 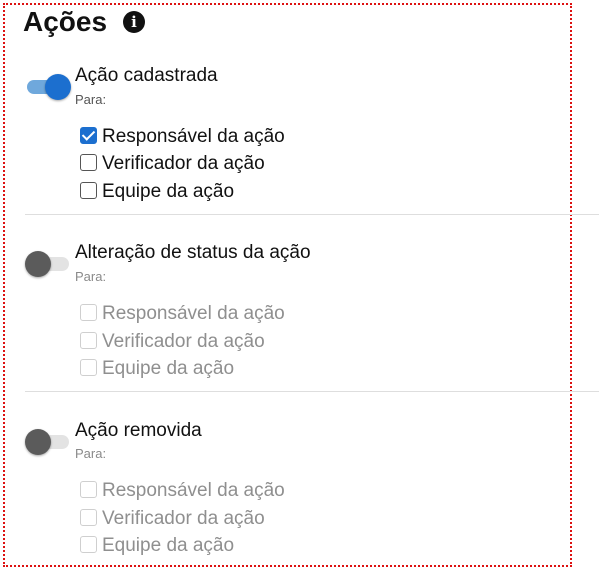 What do you see at coordinates (193, 252) in the screenshot?
I see `section-title: Alteração de status da ação` at bounding box center [193, 252].